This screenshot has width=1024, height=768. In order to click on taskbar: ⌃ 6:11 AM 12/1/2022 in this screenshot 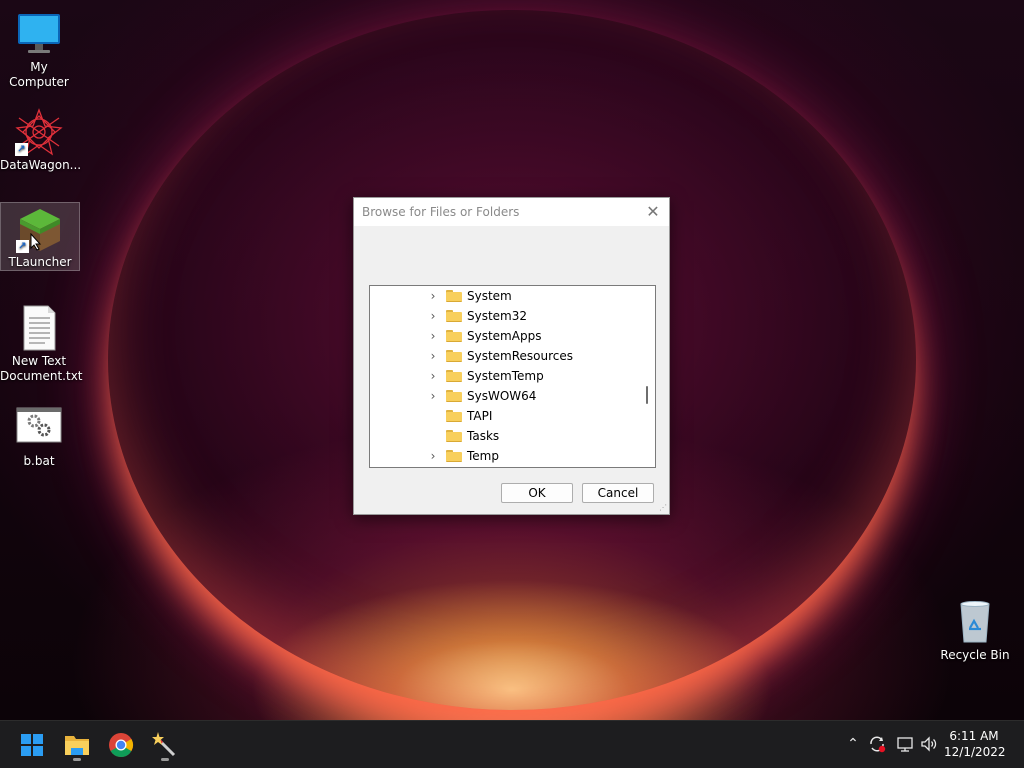, I will do `click(512, 744)`.